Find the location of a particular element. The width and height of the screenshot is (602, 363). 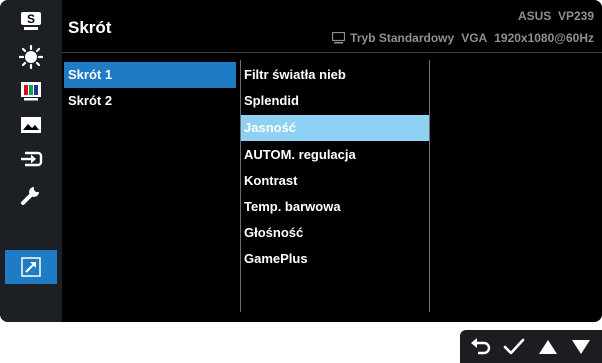

header-divider is located at coordinates (332, 52).